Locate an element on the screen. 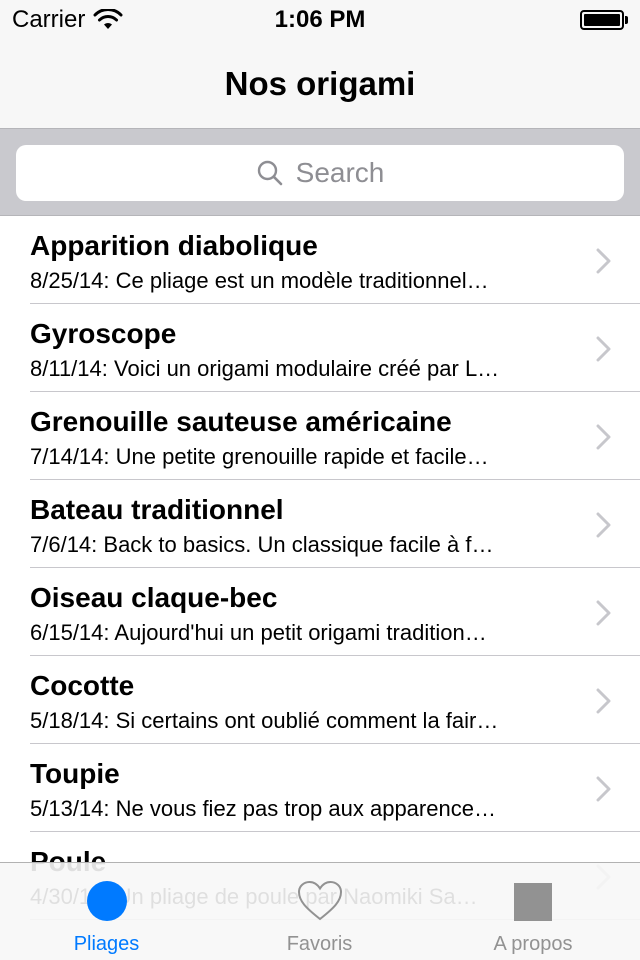 The image size is (640, 960). filled-circle-icon is located at coordinates (106, 901).